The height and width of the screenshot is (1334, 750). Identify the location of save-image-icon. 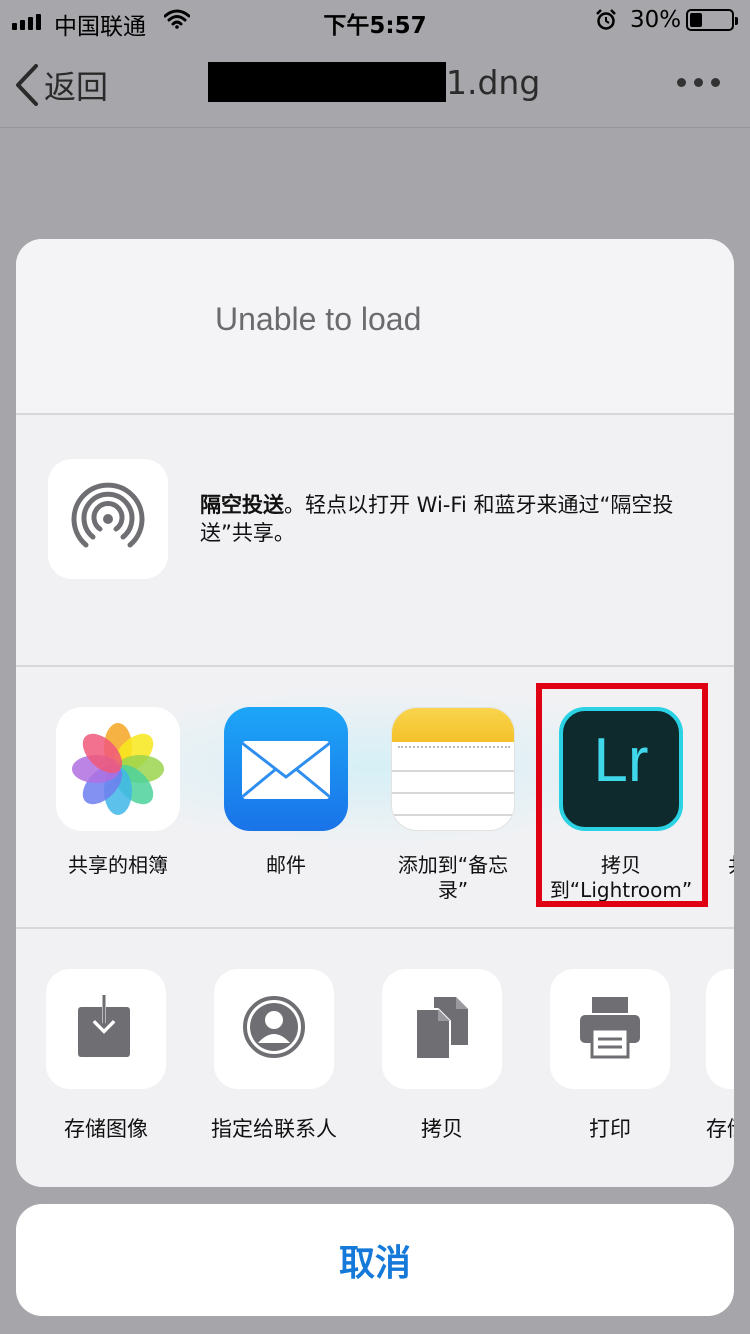
(104, 1026).